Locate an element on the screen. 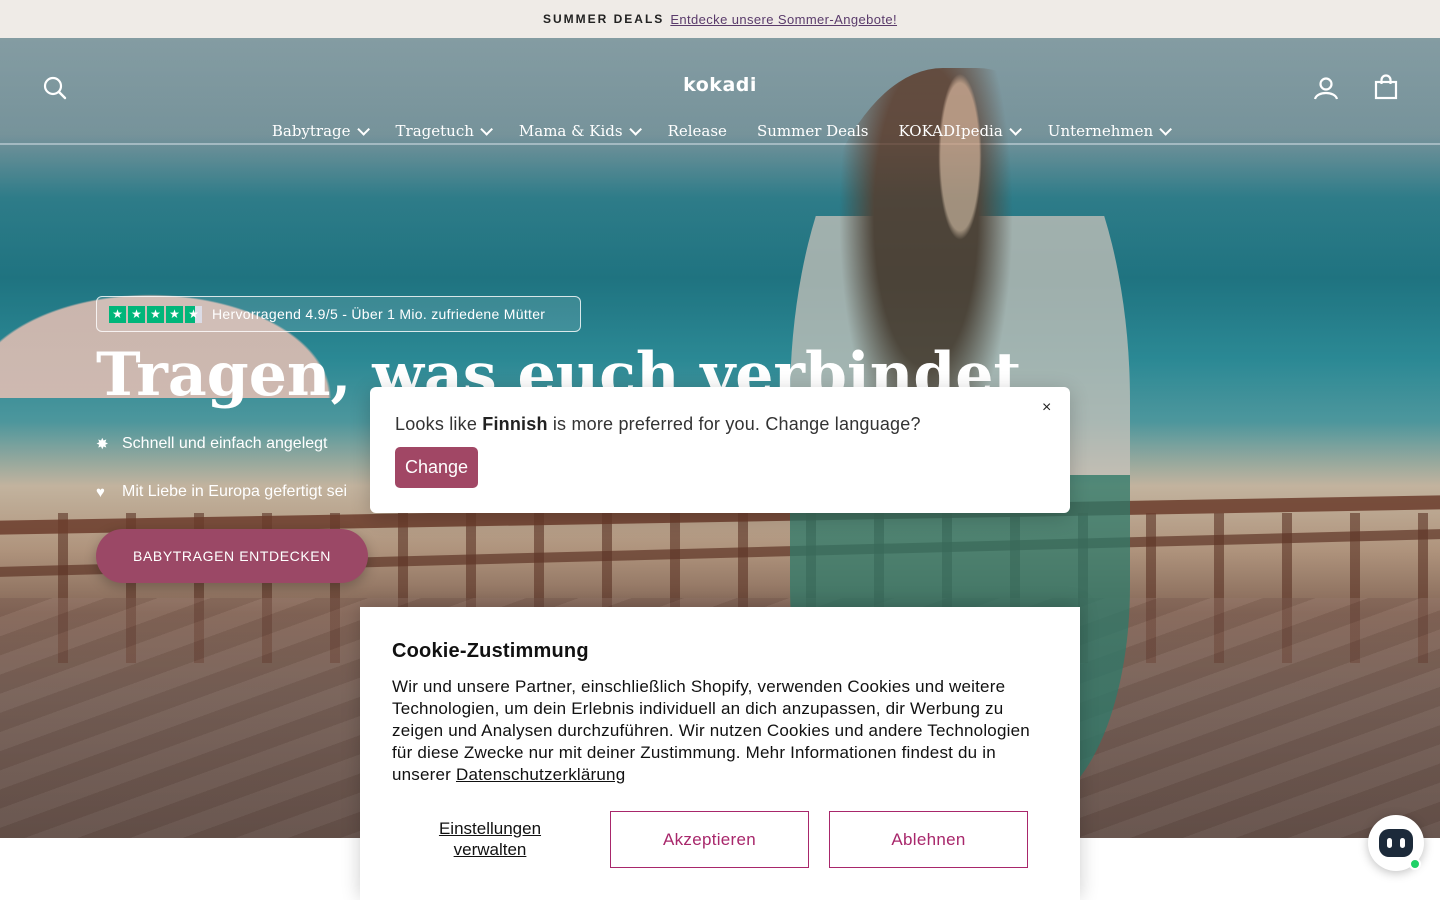  hero-bullet: ♥ Mit Liebe in Europa gefertigt sei is located at coordinates (221, 492).